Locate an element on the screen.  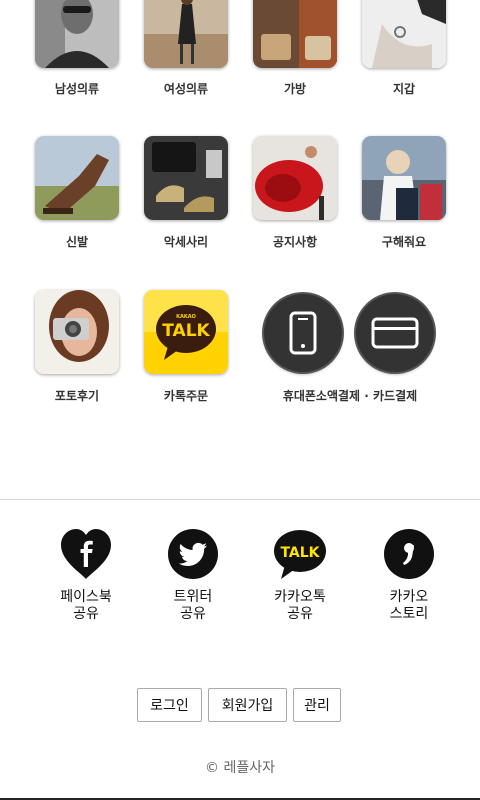
menu-tile-womens-clothing is located at coordinates (186, 34).